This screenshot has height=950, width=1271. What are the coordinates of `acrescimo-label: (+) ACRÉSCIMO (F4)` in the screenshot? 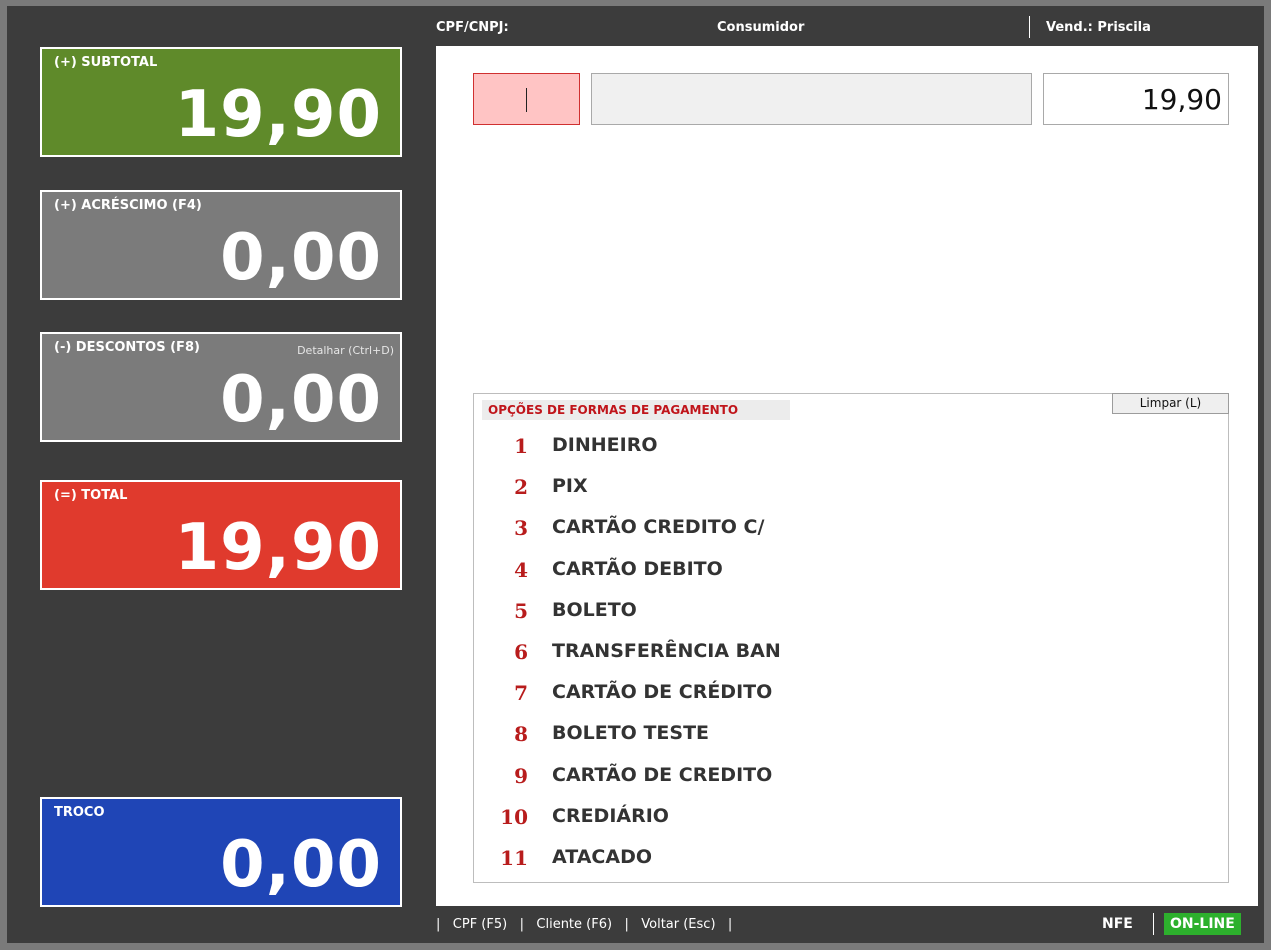 It's located at (128, 205).